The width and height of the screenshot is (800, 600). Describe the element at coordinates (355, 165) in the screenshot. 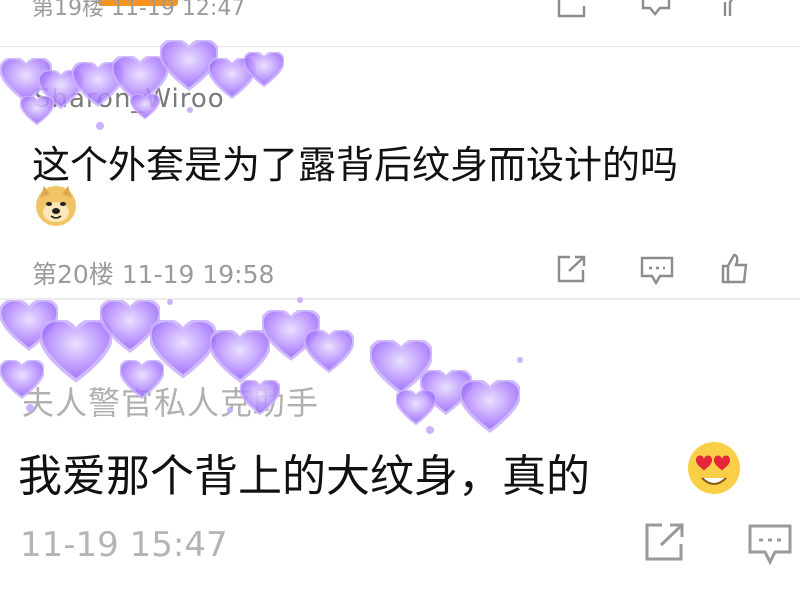

I see `comment-text: 这个外套是为了露背后纹身而设计的吗` at that location.